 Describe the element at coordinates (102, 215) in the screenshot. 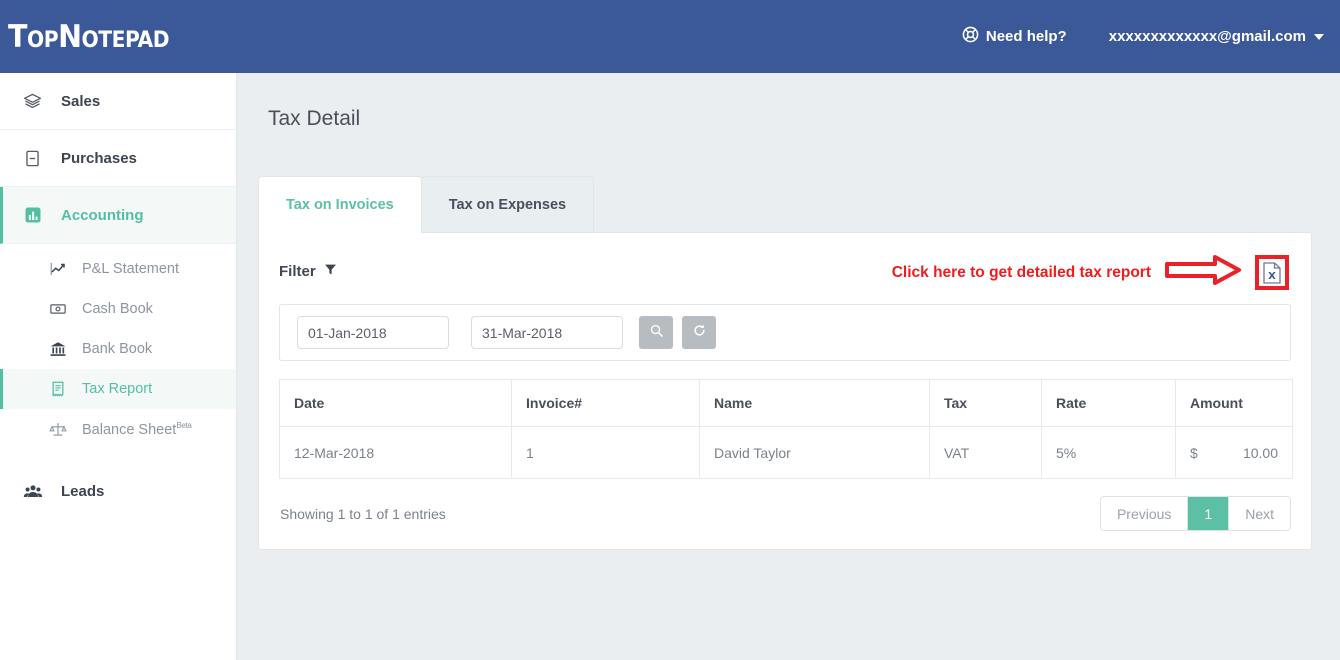

I see `sidebar-label-accounting: Accounting` at that location.